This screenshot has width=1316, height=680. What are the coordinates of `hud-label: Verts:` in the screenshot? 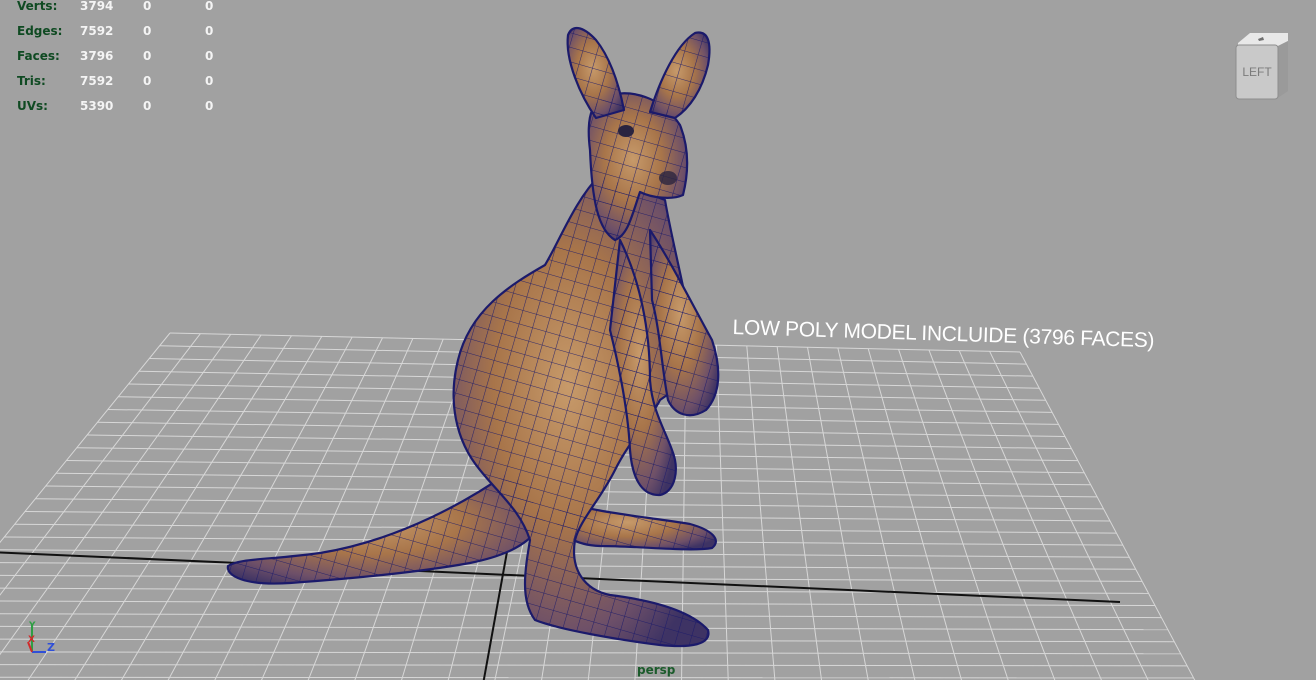 It's located at (37, 6).